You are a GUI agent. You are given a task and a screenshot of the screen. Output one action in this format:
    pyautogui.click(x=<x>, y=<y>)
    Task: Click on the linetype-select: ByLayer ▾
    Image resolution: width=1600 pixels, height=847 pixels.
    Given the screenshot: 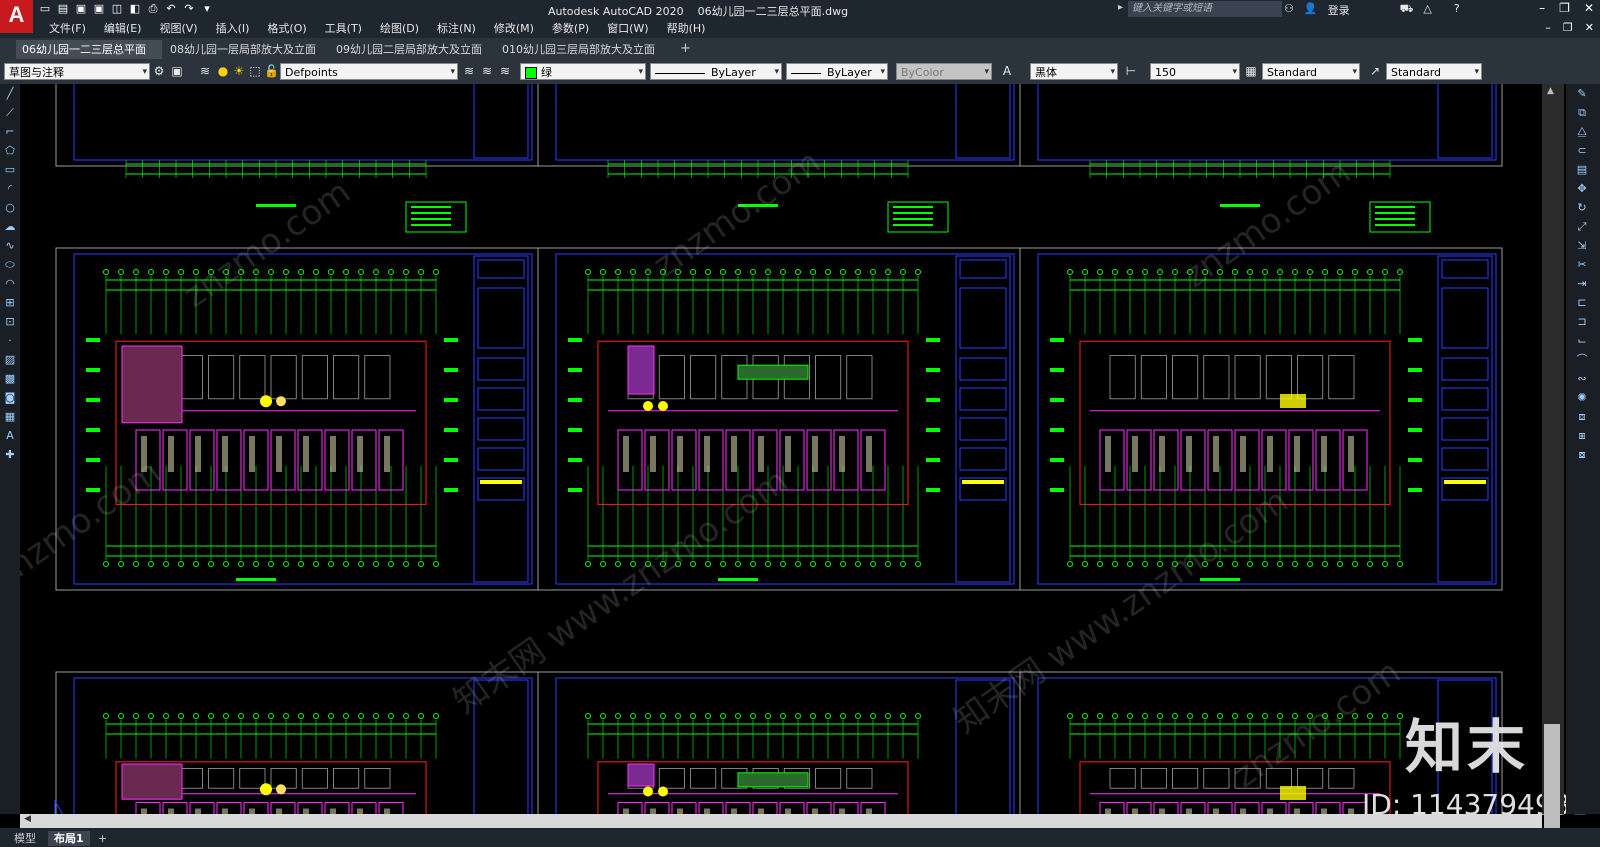 What is the action you would take?
    pyautogui.click(x=716, y=71)
    